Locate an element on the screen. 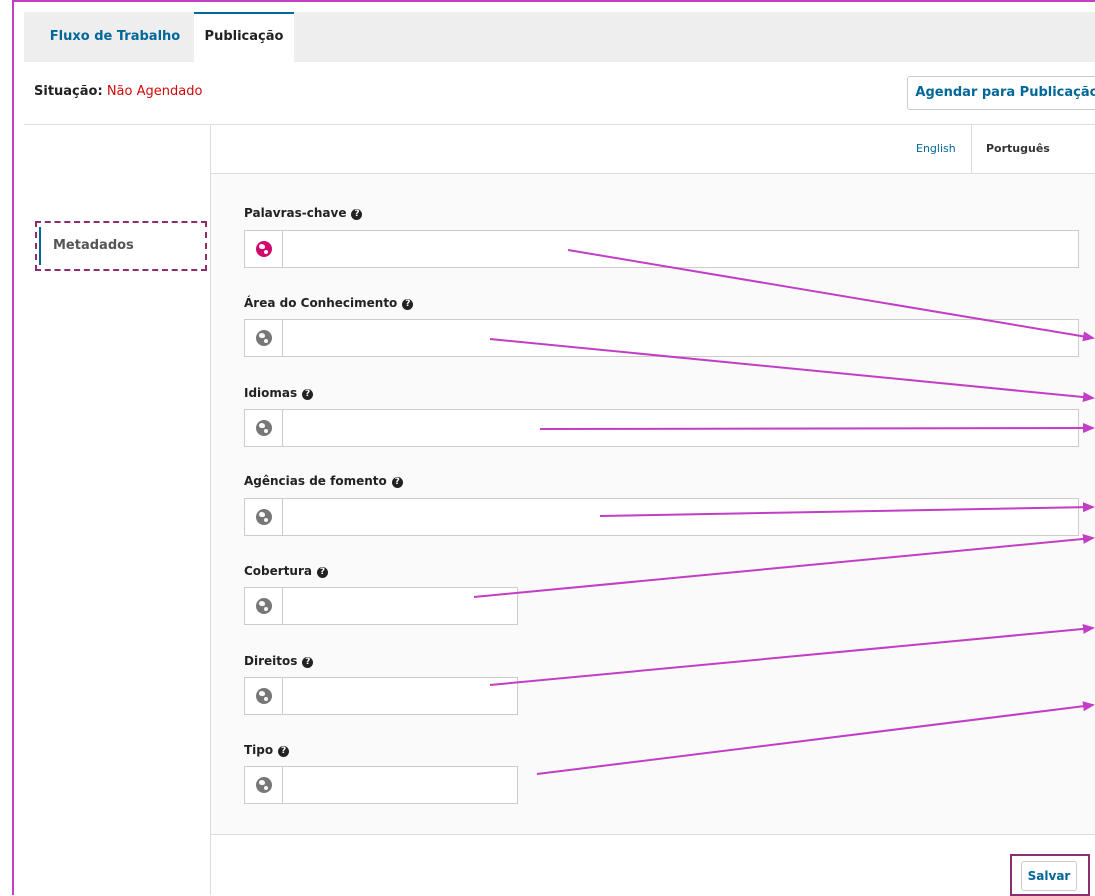 This screenshot has width=1095, height=896. annotation-frame-left is located at coordinates (13, 447).